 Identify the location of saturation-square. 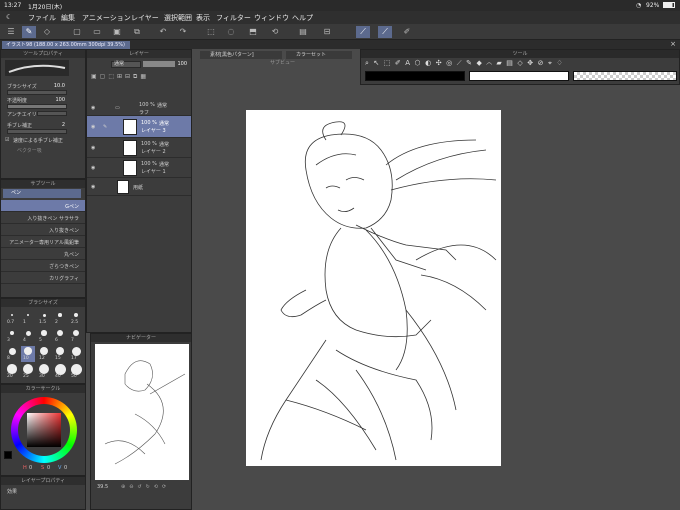
(44, 430).